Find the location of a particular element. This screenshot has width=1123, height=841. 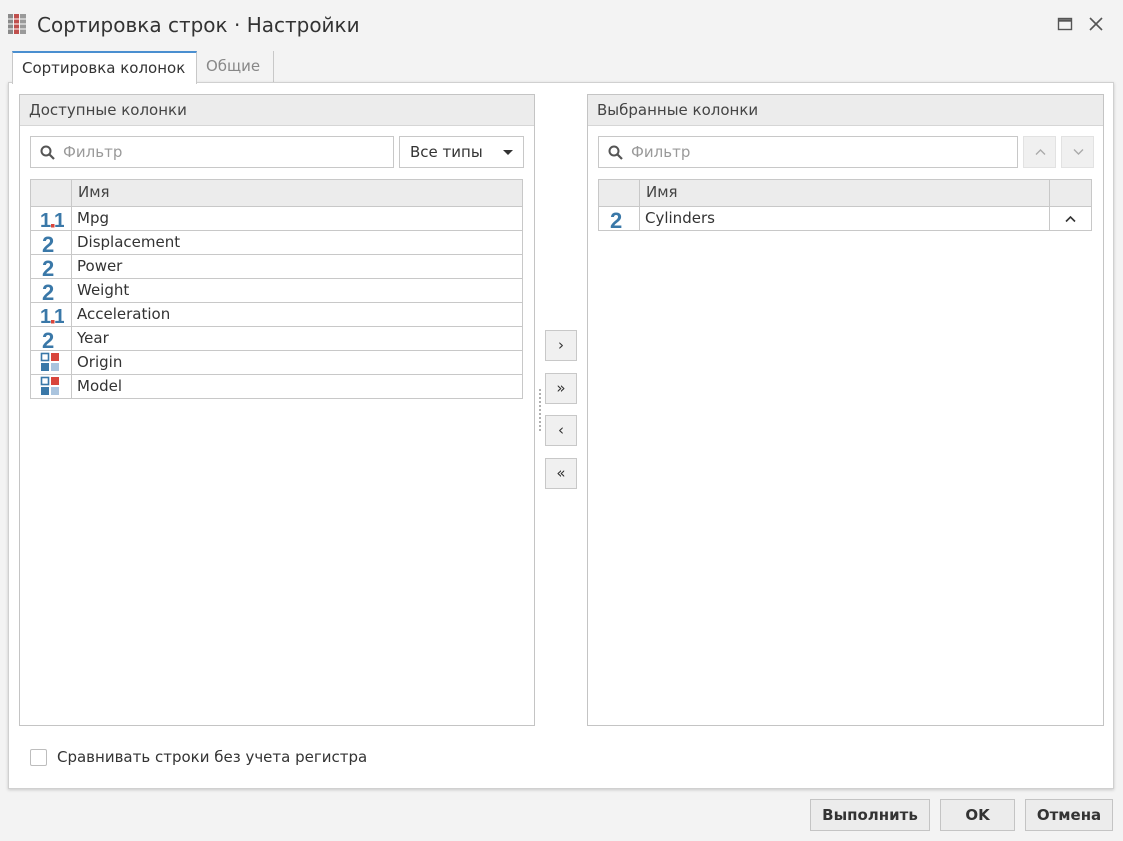

table-row: Model is located at coordinates (276, 387).